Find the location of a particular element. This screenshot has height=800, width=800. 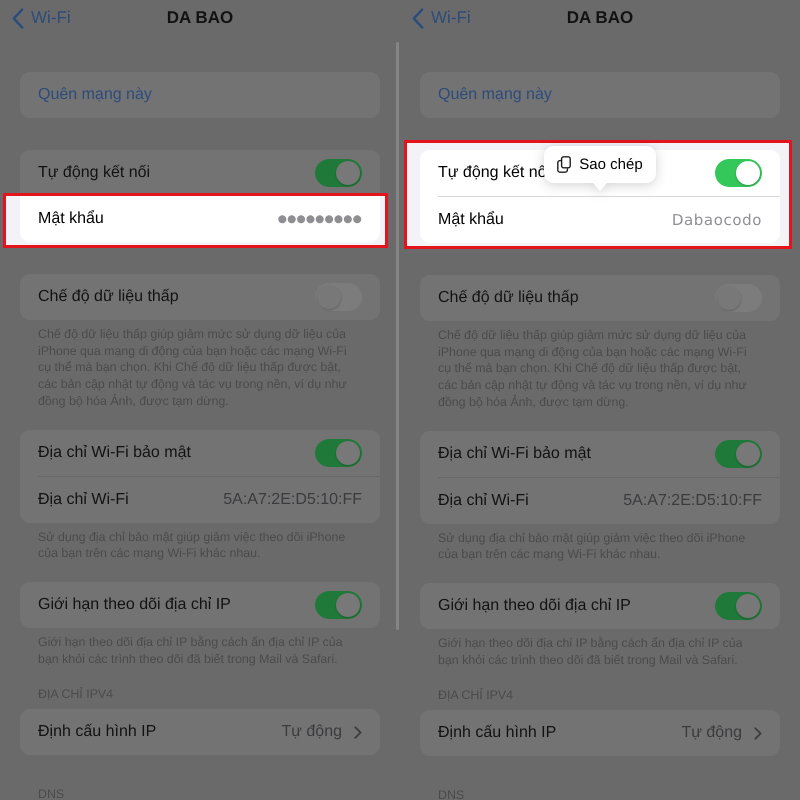

masked-password: ●●●●●●●●● is located at coordinates (320, 219).